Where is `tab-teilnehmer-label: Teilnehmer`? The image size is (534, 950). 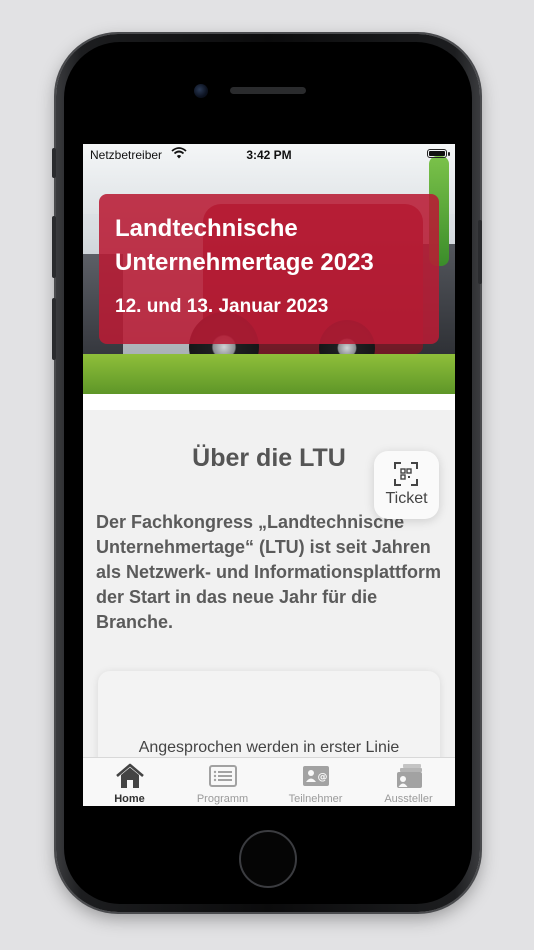
tab-teilnehmer-label: Teilnehmer is located at coordinates (315, 799).